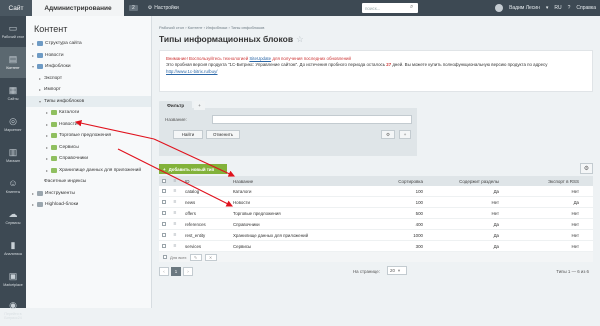  What do you see at coordinates (13, 155) in the screenshot?
I see `menu-shop: ▥ Магазин` at bounding box center [13, 155].